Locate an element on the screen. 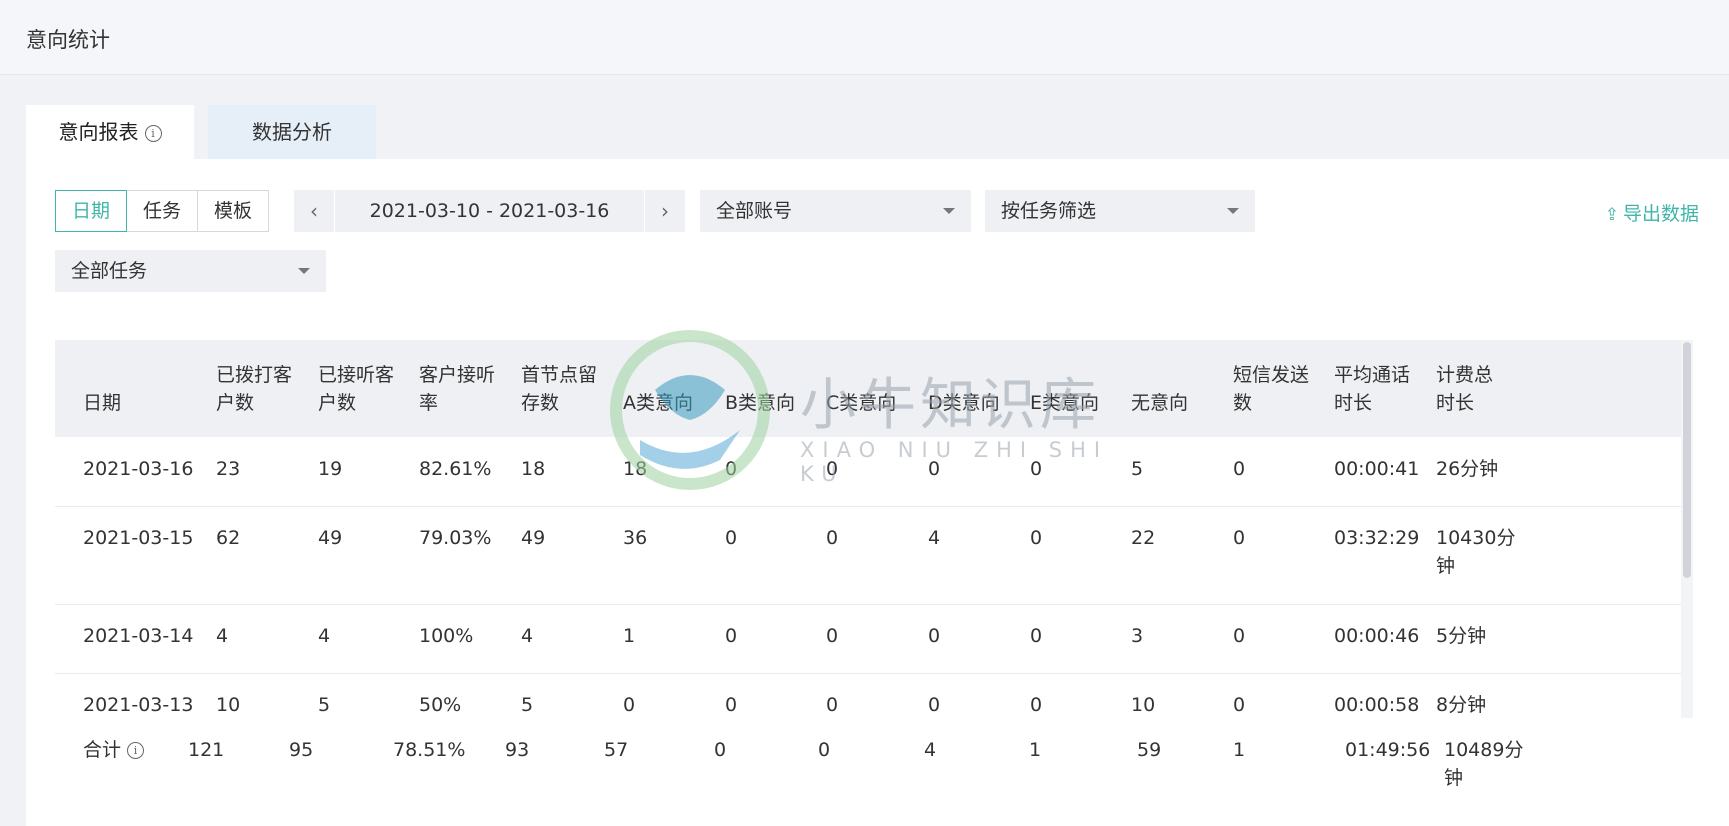 The width and height of the screenshot is (1729, 826). tab-data-analysis: 数据分析 is located at coordinates (292, 132).